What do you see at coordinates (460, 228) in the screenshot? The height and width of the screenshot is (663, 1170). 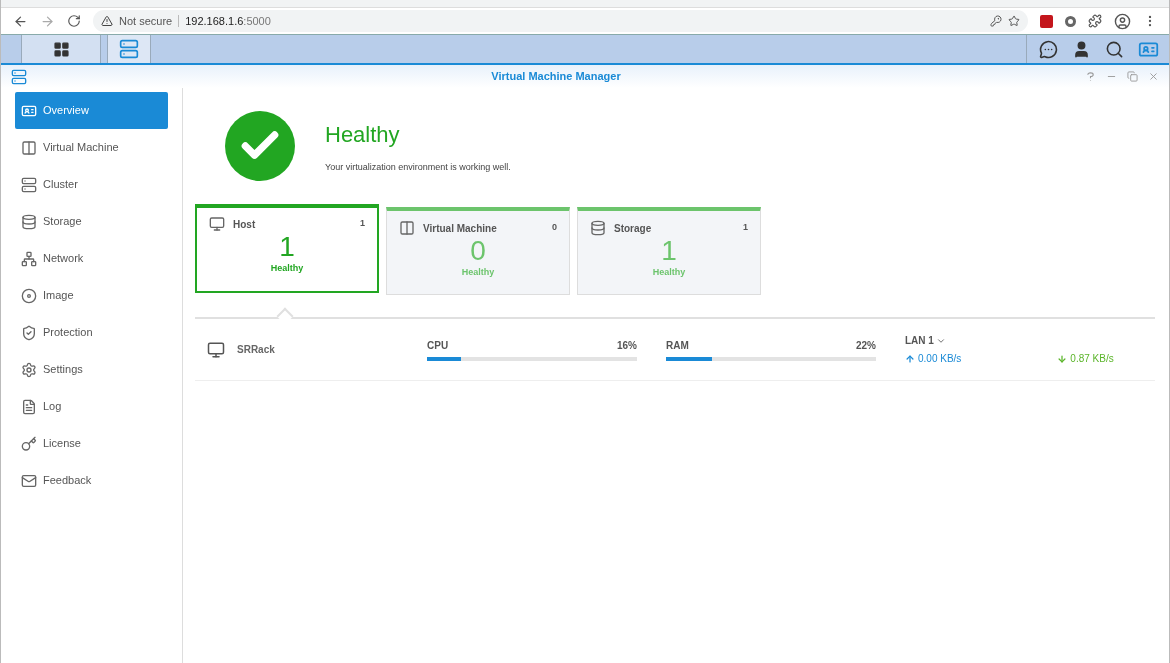 I see `card-label: Virtual Machine` at bounding box center [460, 228].